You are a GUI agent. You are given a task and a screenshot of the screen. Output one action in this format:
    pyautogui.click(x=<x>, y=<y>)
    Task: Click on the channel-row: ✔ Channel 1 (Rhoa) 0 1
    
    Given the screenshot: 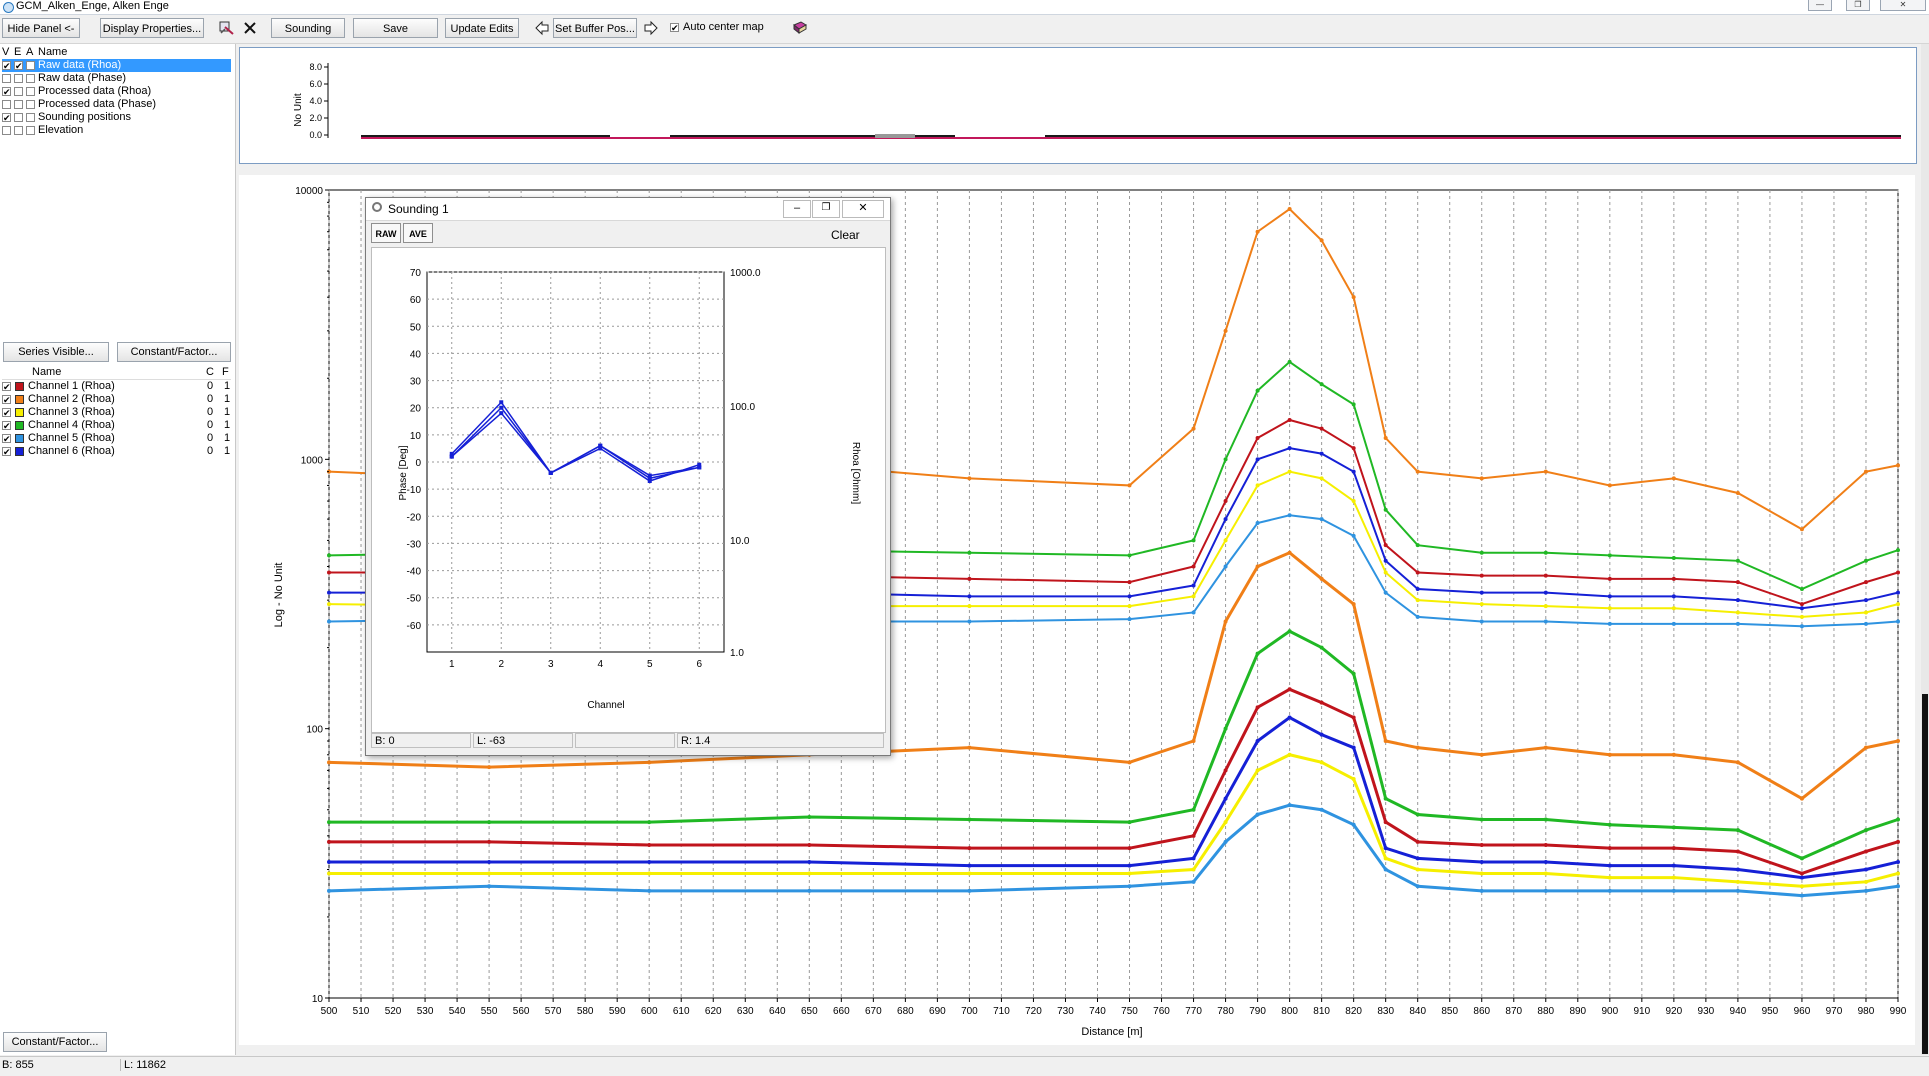 What is the action you would take?
    pyautogui.click(x=116, y=386)
    